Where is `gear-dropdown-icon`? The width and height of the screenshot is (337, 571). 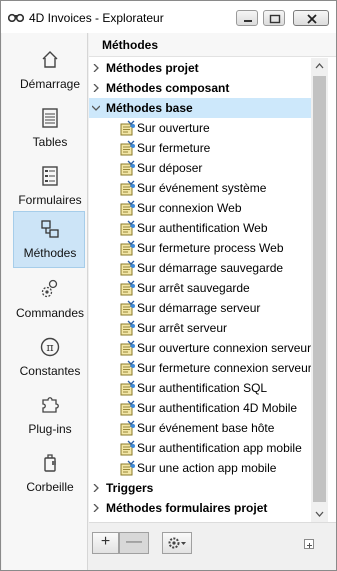
gear-dropdown-icon is located at coordinates (177, 543).